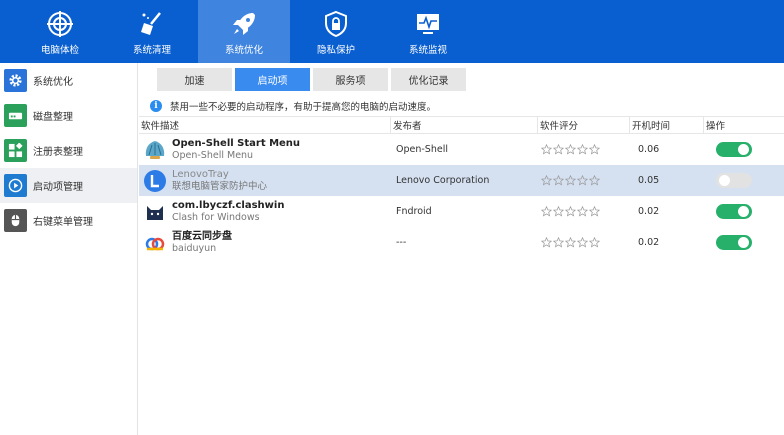  Describe the element at coordinates (155, 212) in the screenshot. I see `cat-icon` at that location.